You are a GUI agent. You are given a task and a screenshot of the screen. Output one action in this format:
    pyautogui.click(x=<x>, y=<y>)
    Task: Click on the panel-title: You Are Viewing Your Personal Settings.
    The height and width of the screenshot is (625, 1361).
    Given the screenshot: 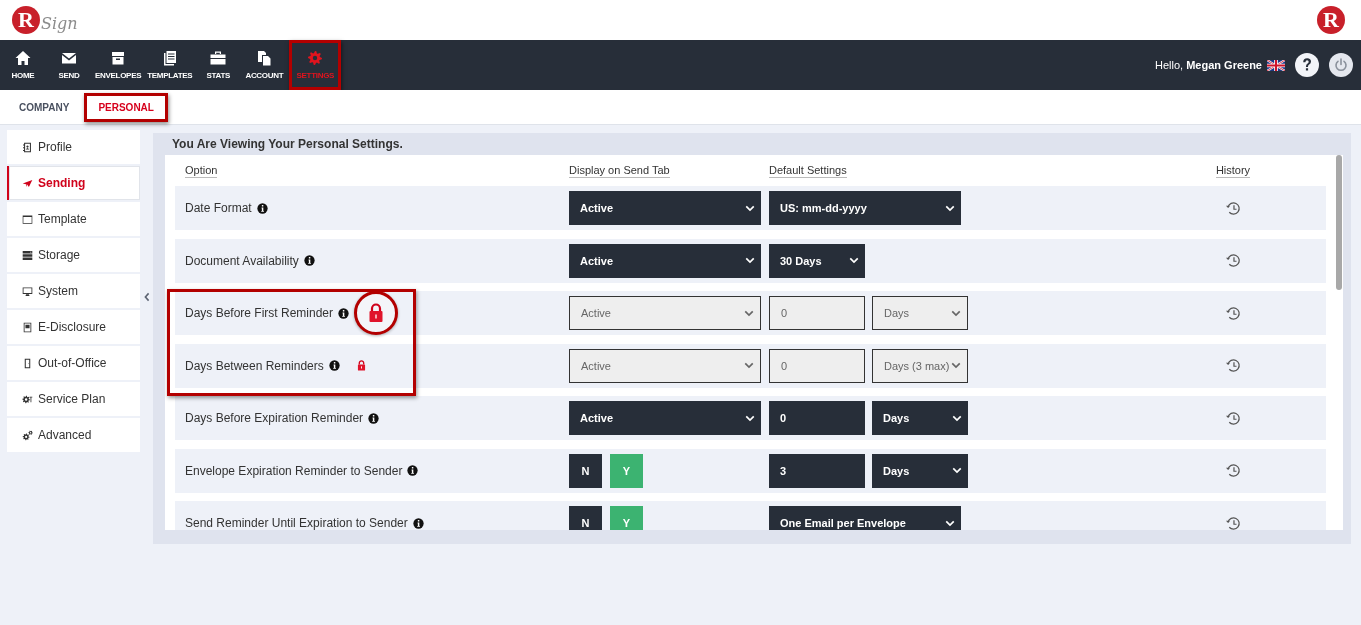 What is the action you would take?
    pyautogui.click(x=287, y=144)
    